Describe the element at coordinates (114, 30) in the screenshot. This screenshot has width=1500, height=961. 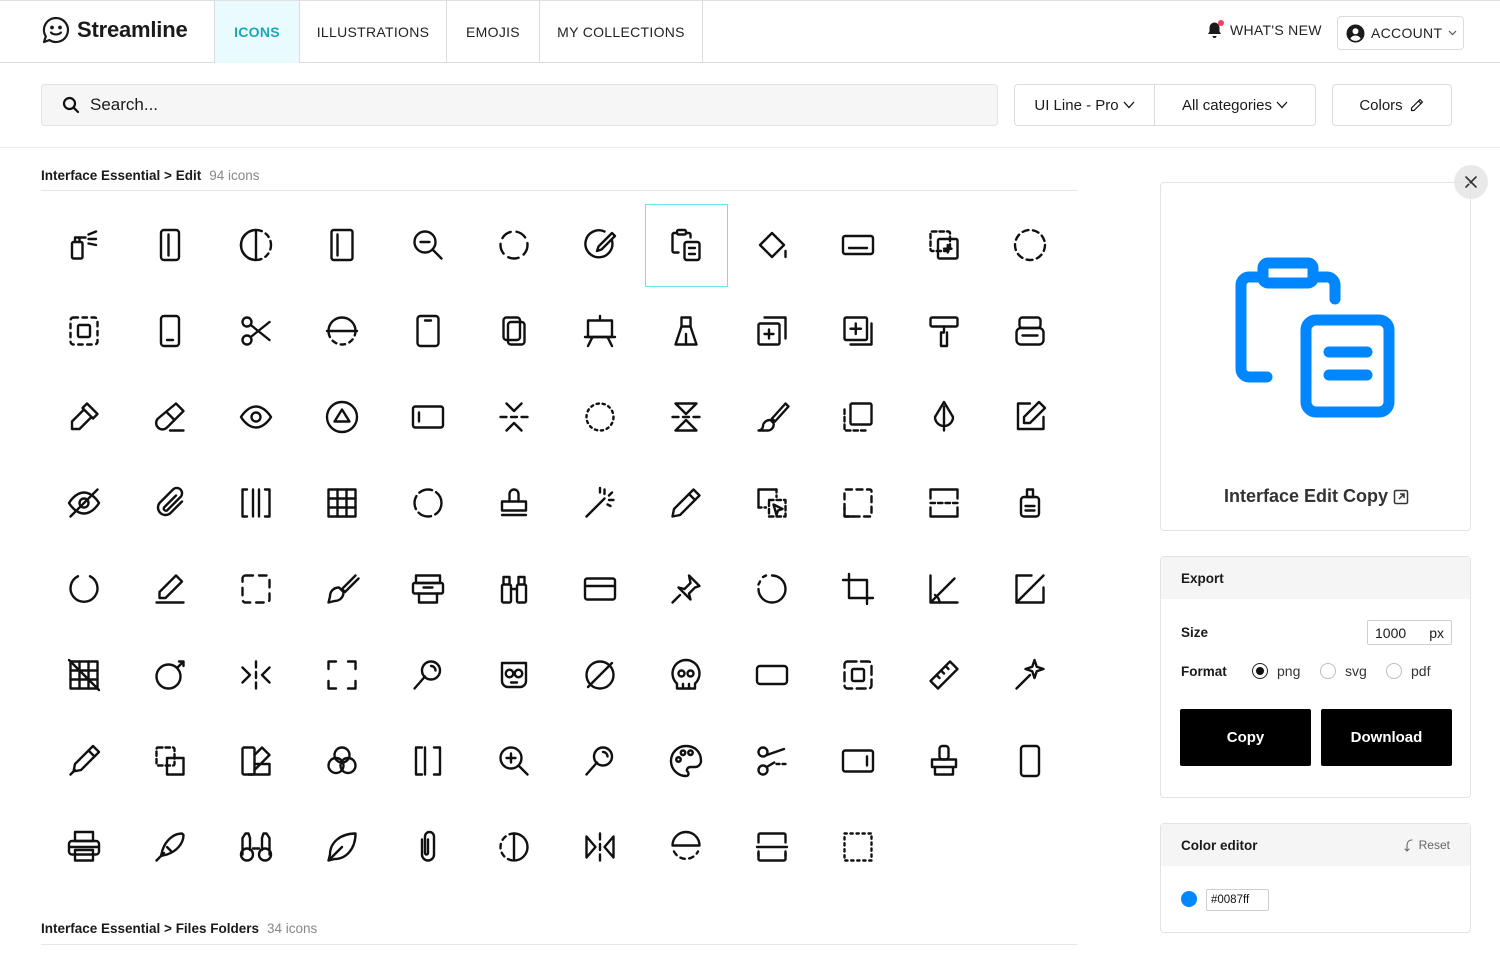
I see `brand-logo: Streamline` at that location.